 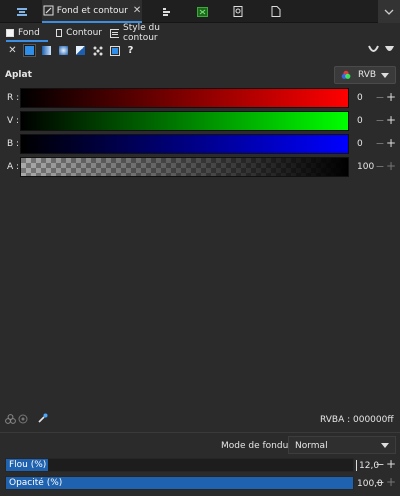 I want to click on dock-tab-fill-stroke: Fond et contour ✕, so click(x=92, y=11).